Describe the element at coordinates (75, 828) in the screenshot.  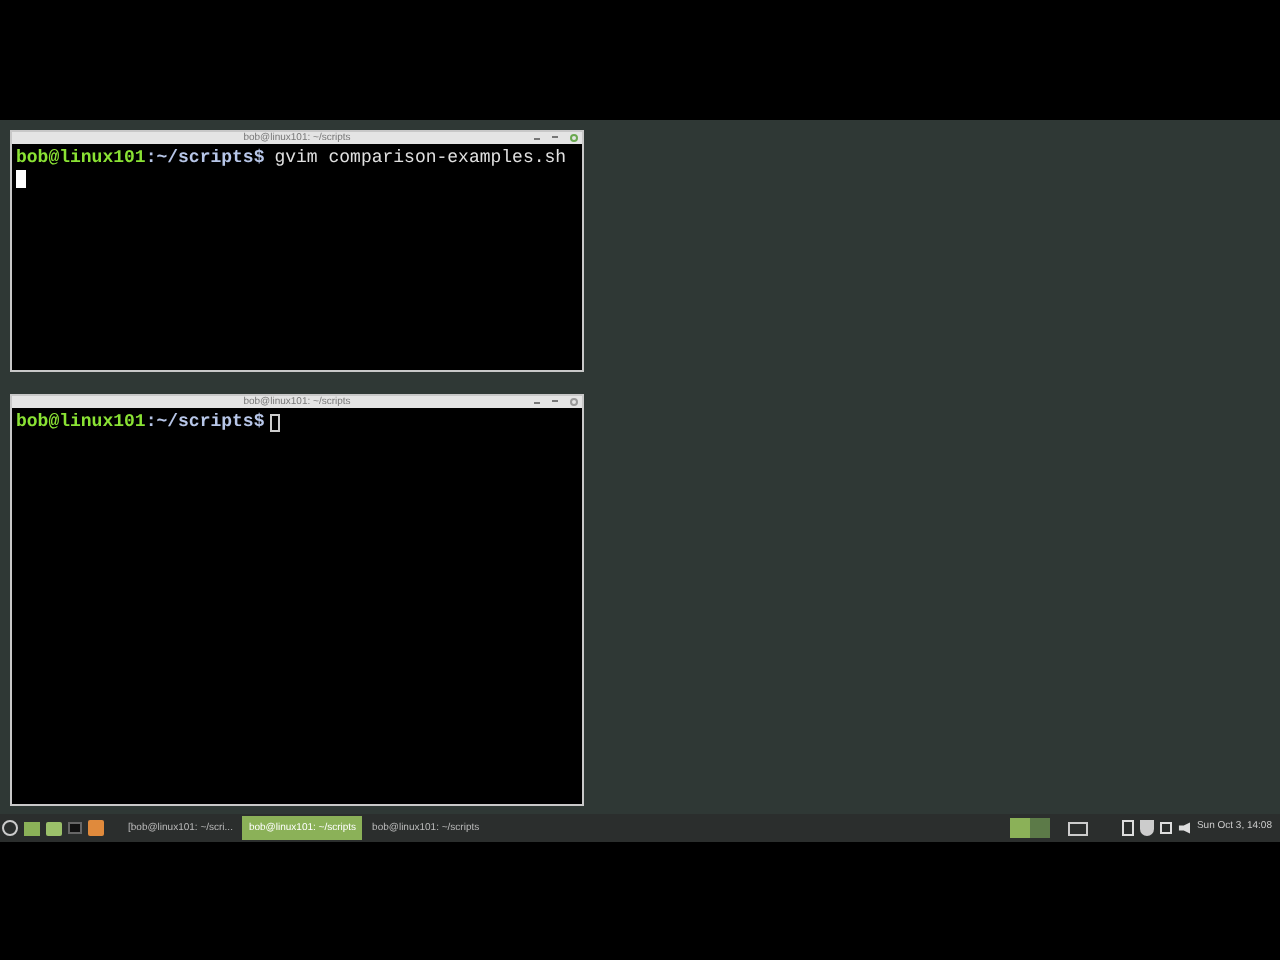
I see `terminal-icon` at that location.